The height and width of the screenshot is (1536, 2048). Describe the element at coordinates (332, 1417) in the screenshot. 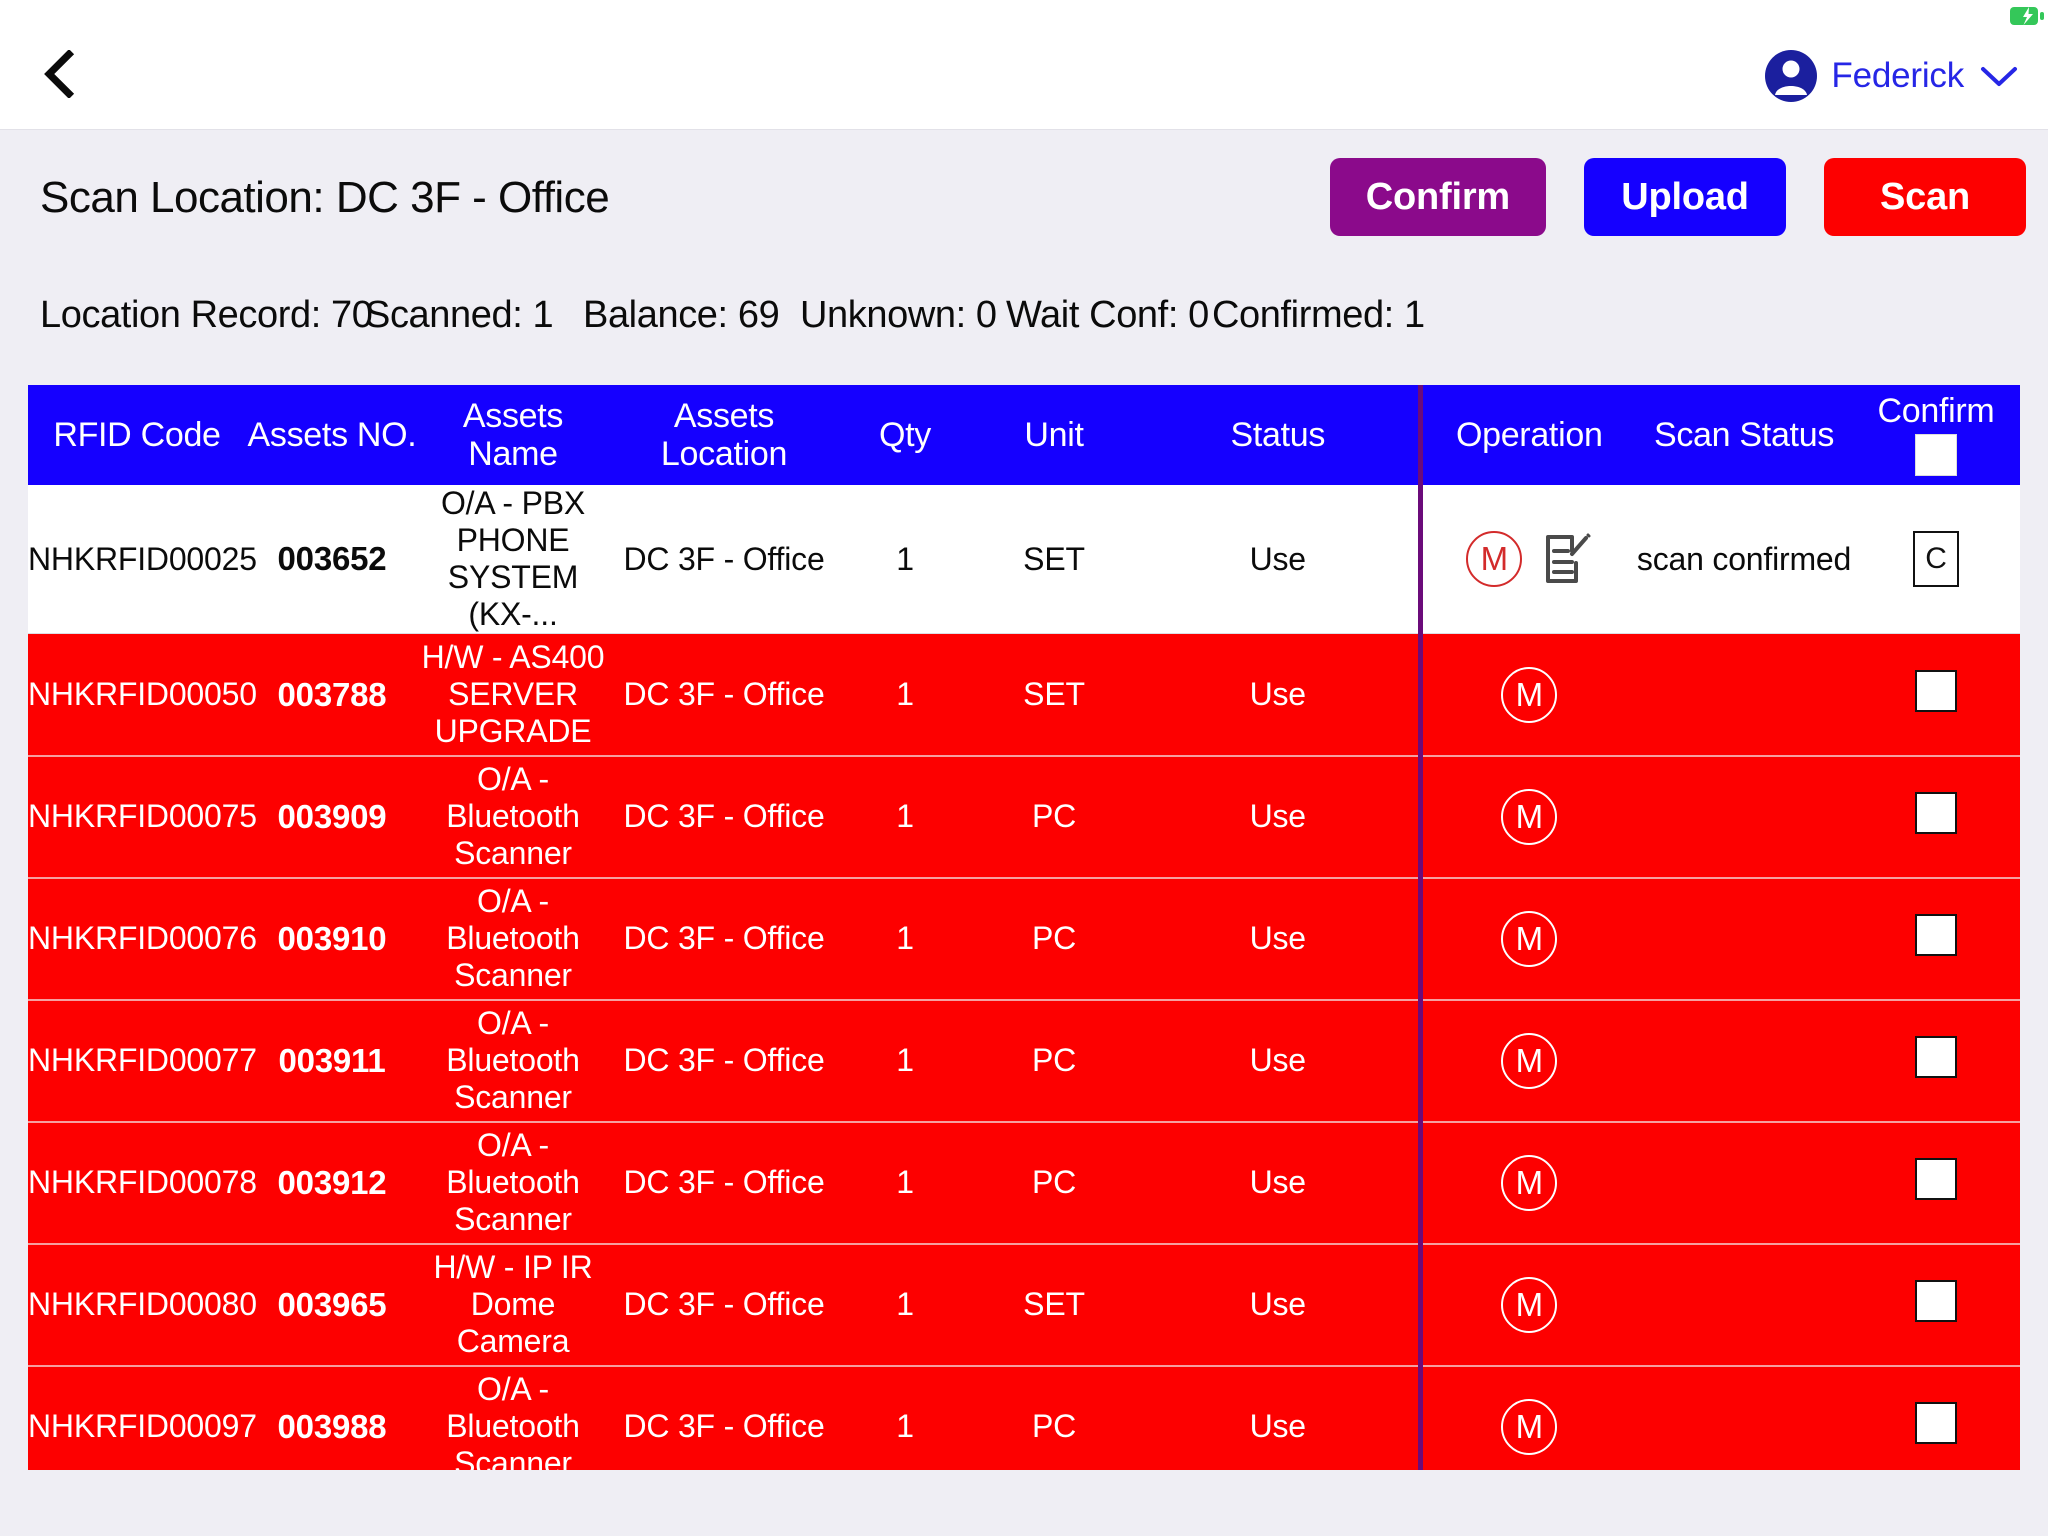

I see `cell-assets-no: 003988` at that location.